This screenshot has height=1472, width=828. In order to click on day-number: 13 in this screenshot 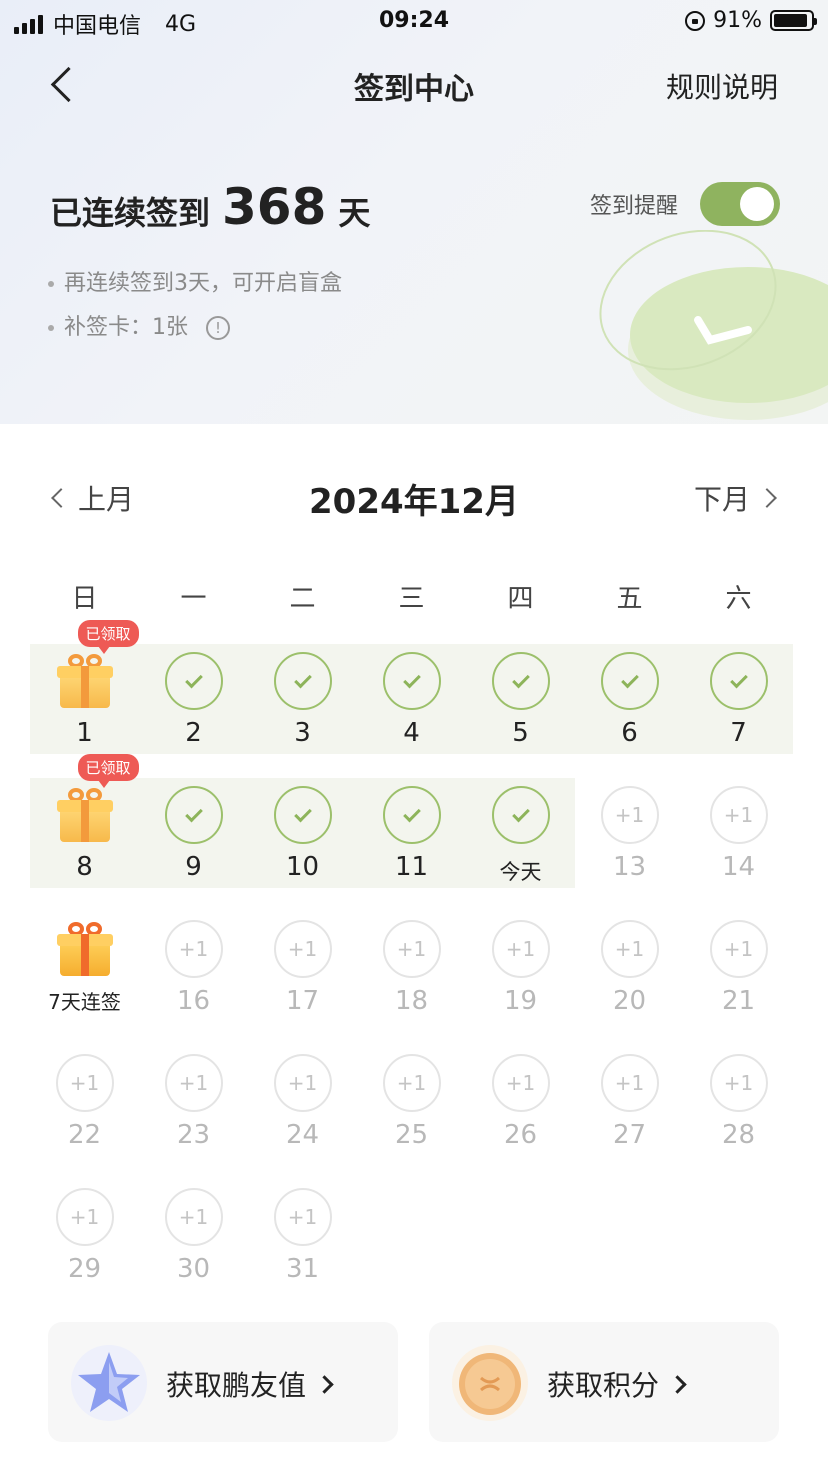, I will do `click(629, 867)`.